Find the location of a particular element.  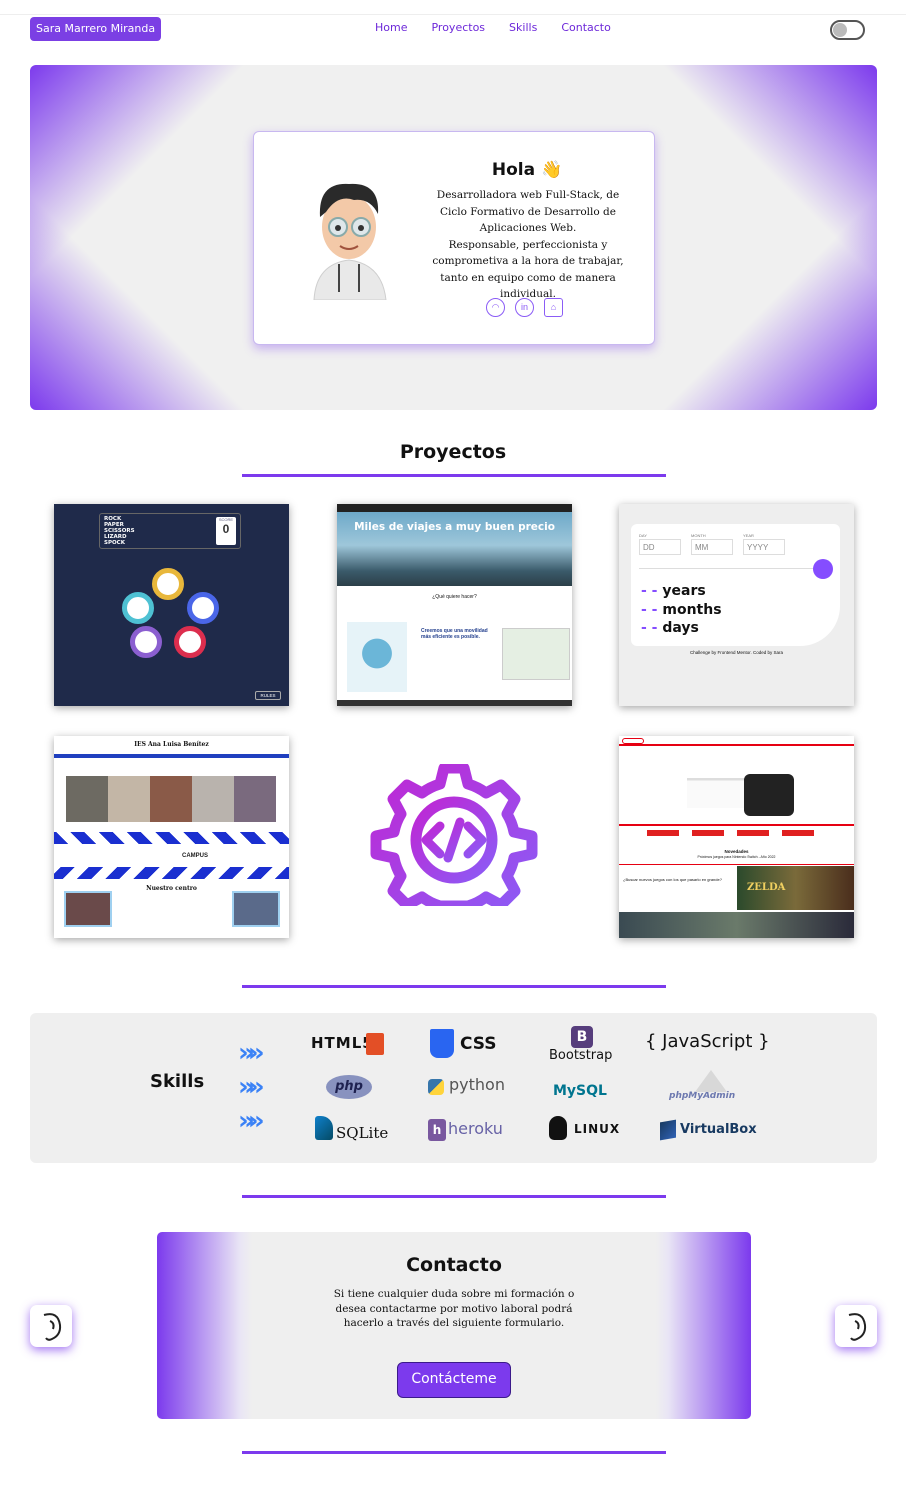

projects-divider is located at coordinates (454, 475).